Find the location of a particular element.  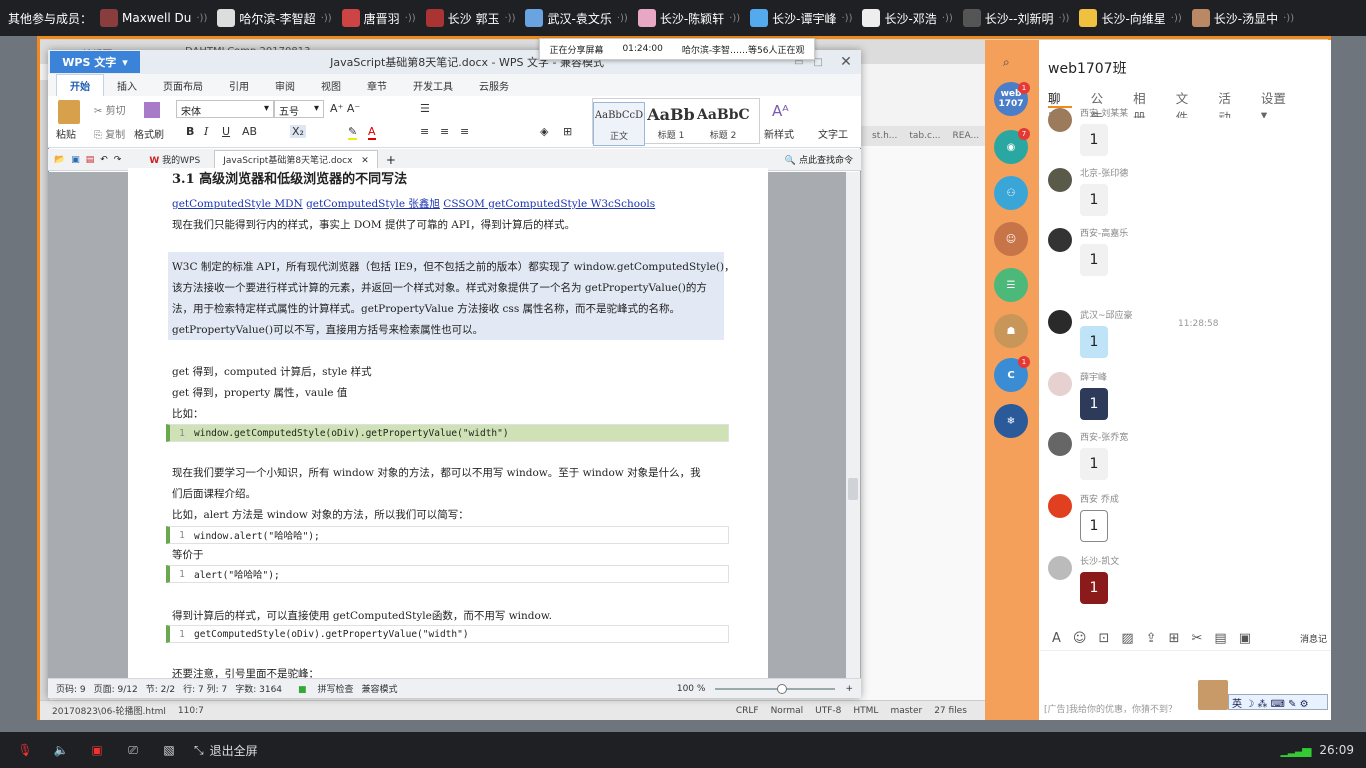

new-style-icon: Aᴬ is located at coordinates (780, 111).